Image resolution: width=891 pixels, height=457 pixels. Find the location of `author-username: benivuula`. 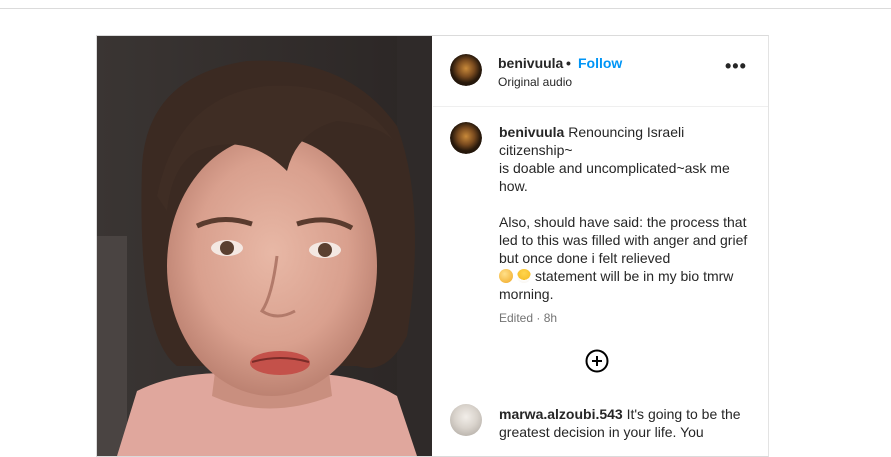

author-username: benivuula is located at coordinates (530, 63).